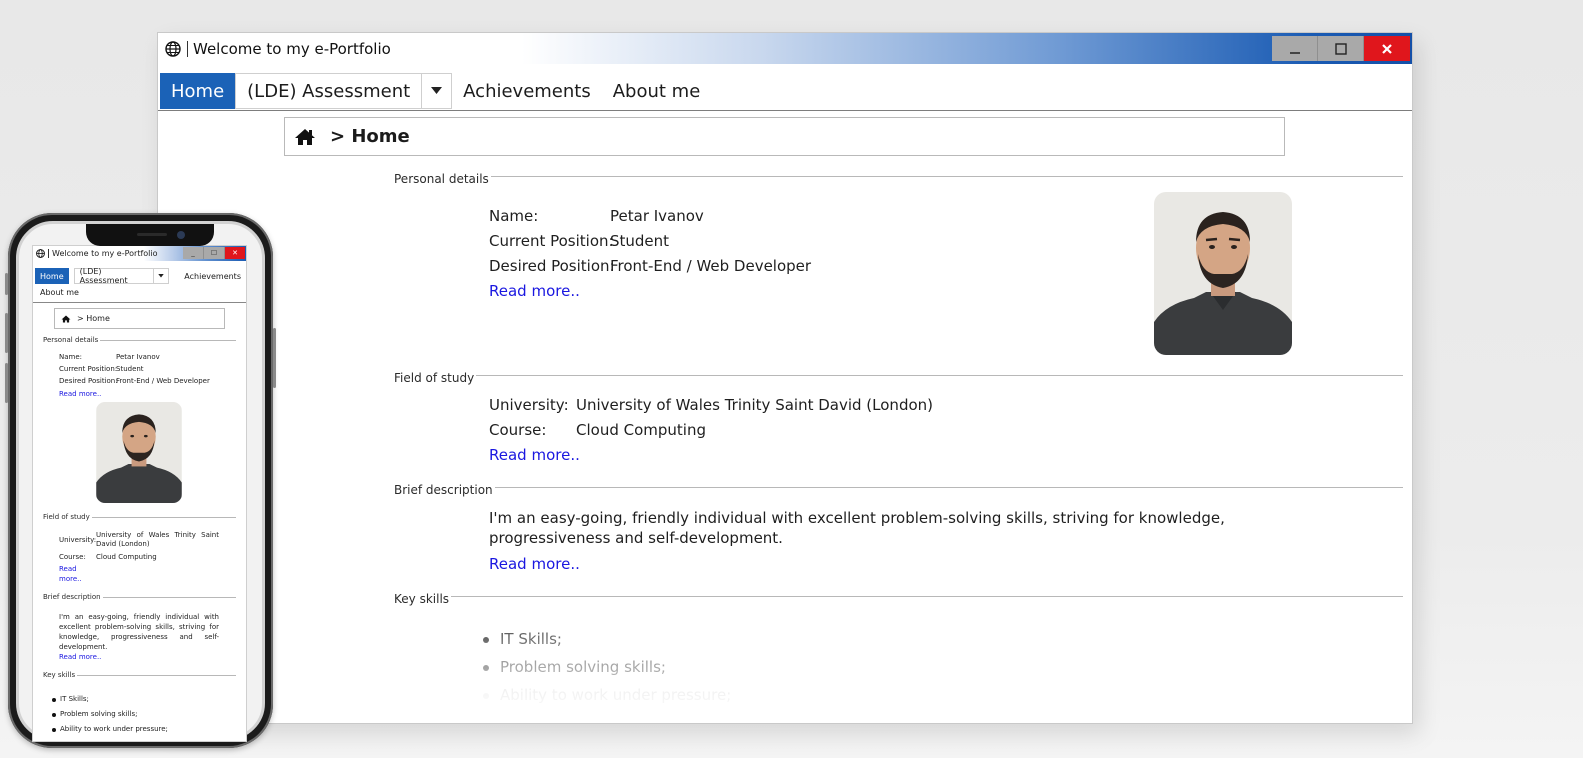  I want to click on nav-assessment-dropdown, so click(437, 91).